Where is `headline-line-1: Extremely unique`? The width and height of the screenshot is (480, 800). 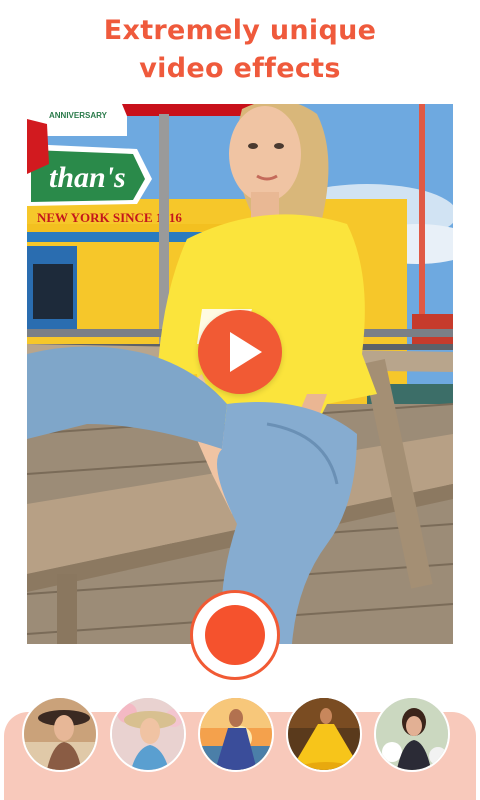
headline-line-1: Extremely unique is located at coordinates (240, 30).